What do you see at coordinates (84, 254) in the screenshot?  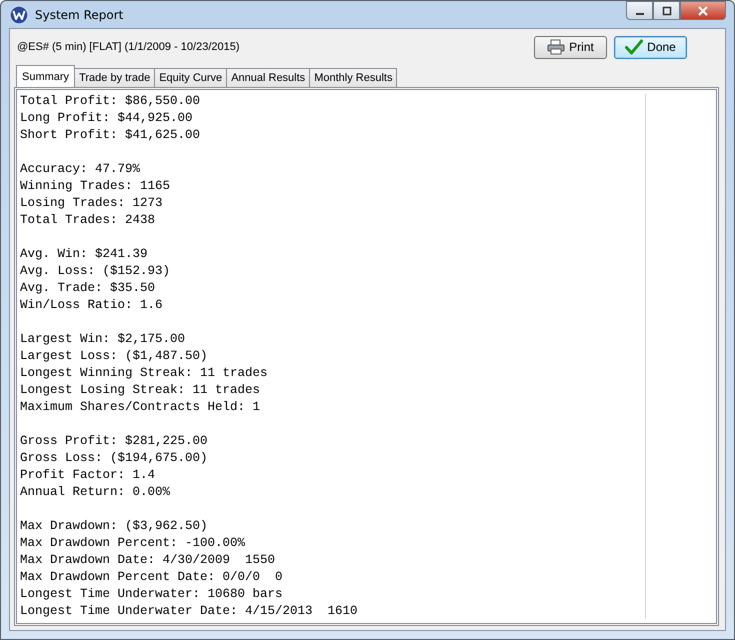 I see `report-line: Avg. Win: $241.39` at bounding box center [84, 254].